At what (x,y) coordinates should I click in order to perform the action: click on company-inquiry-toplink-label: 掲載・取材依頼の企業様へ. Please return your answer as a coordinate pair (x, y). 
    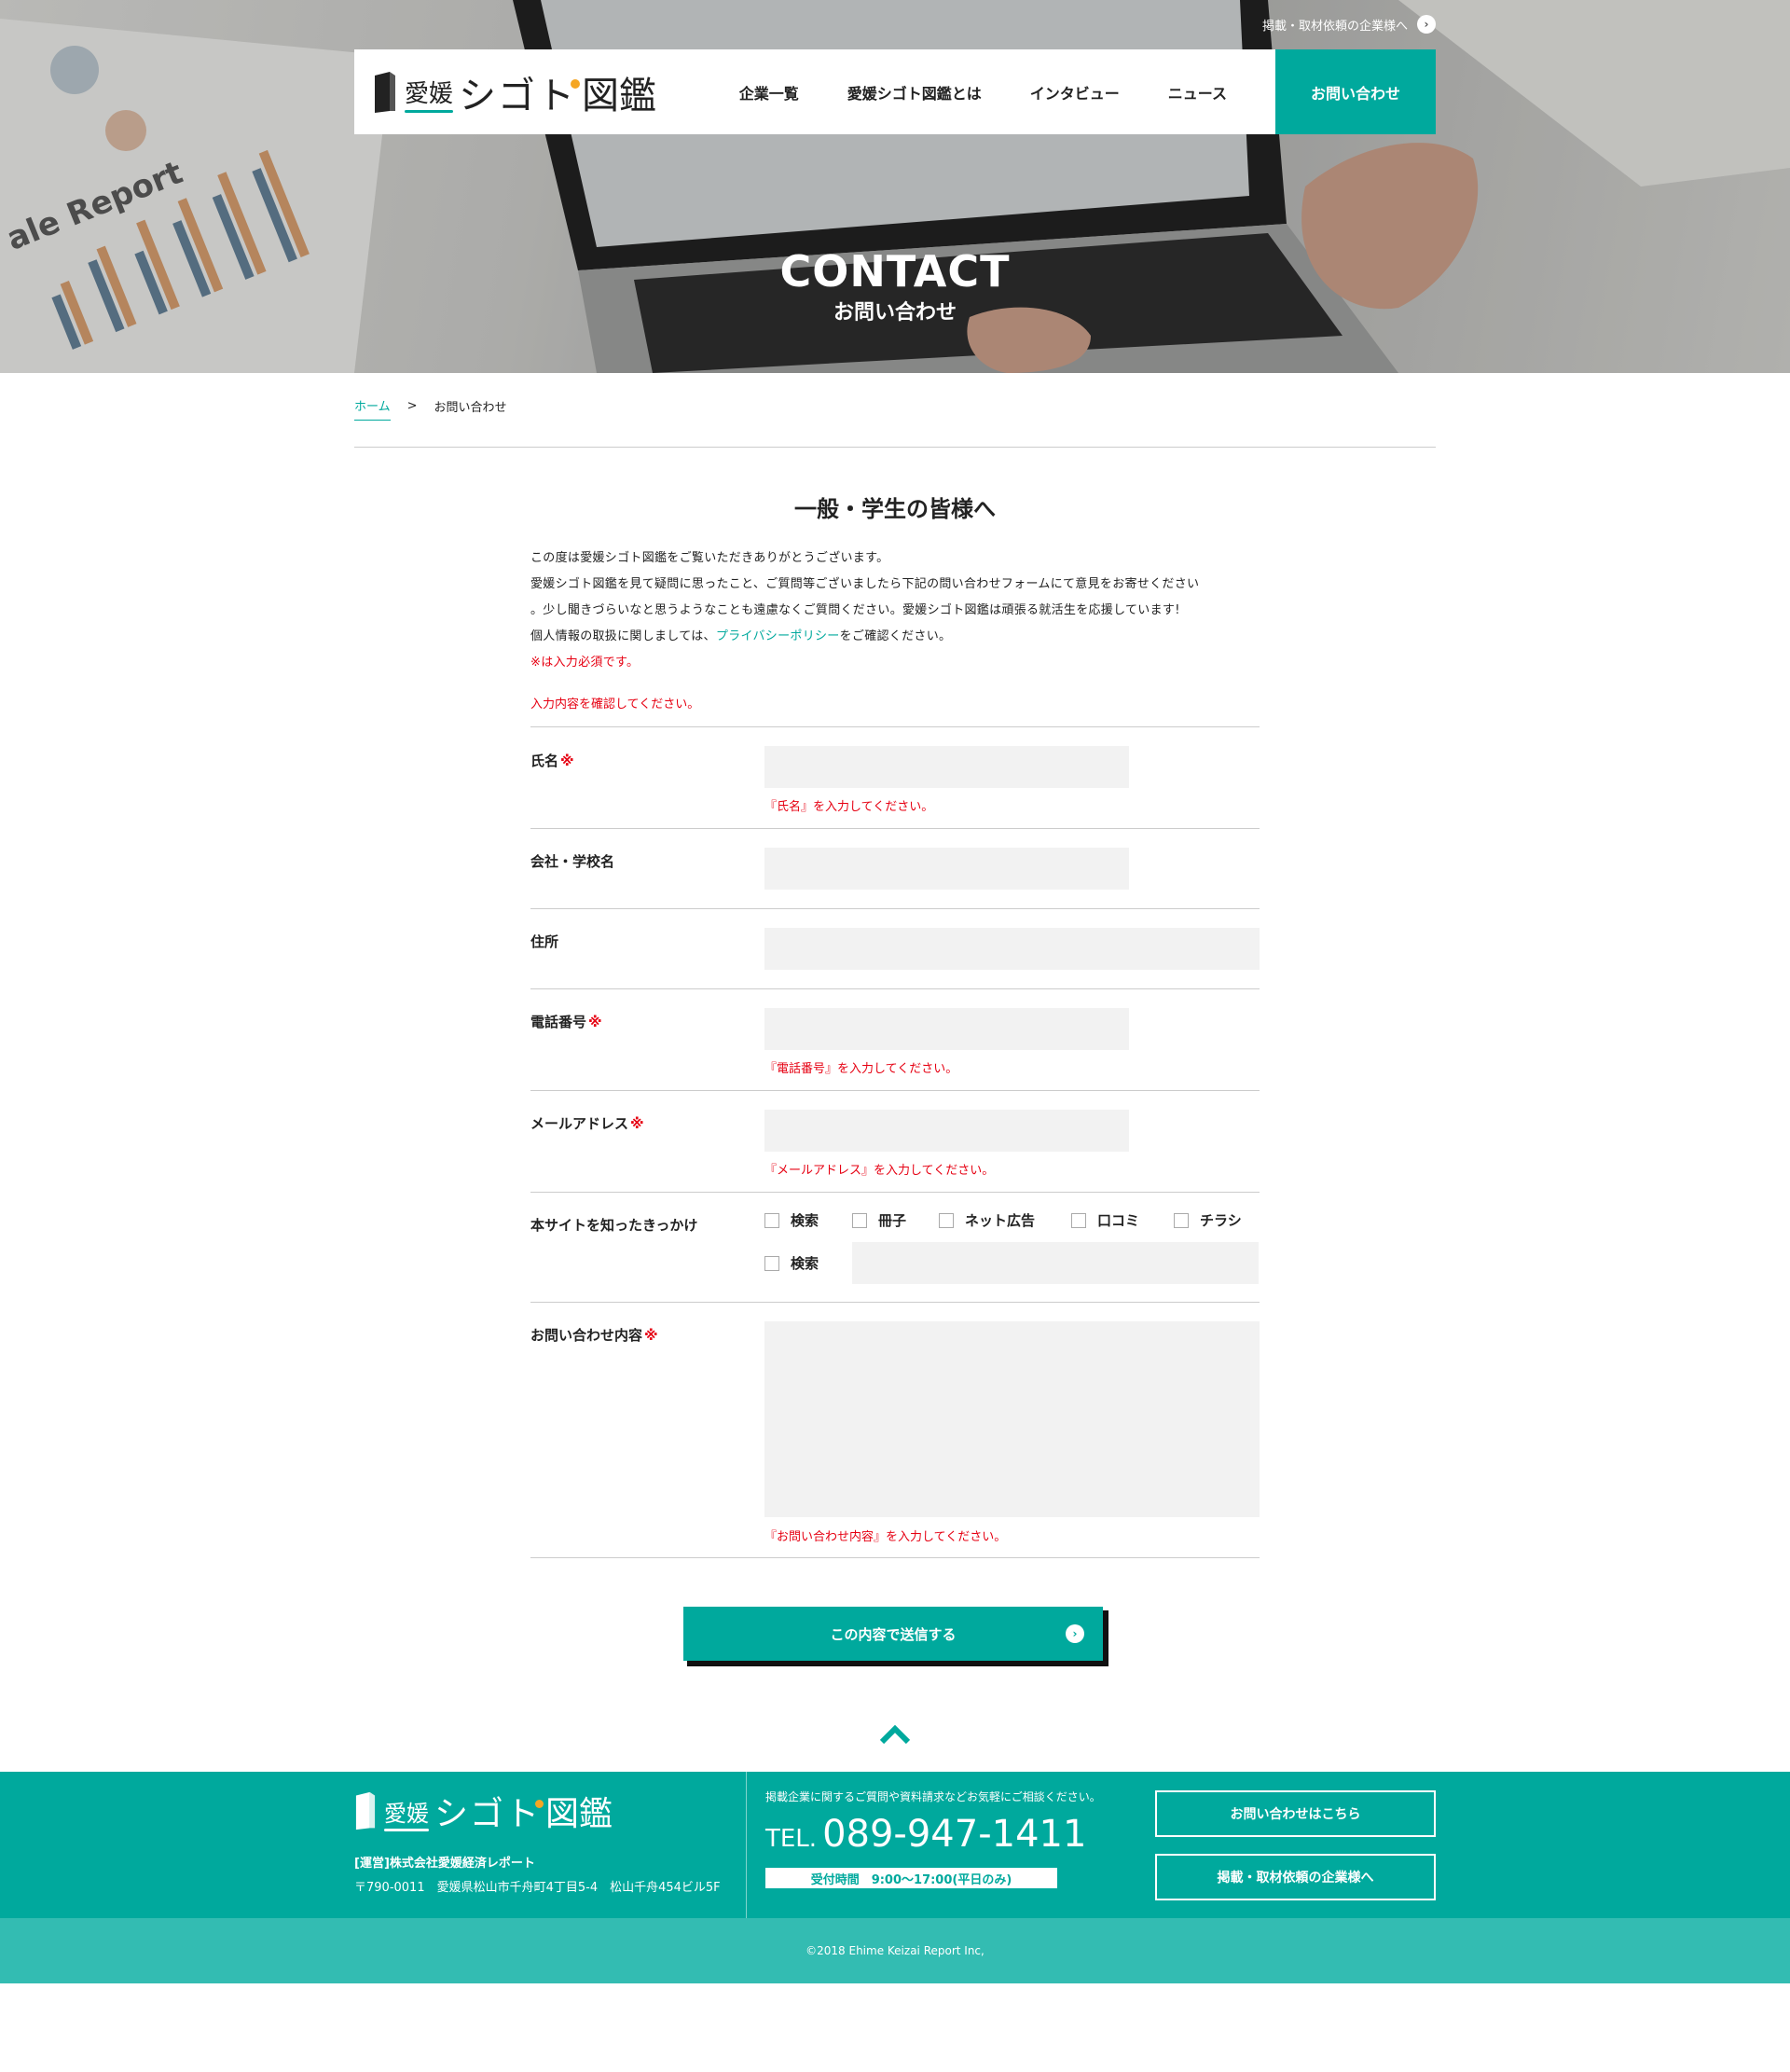
    Looking at the image, I should click on (1334, 26).